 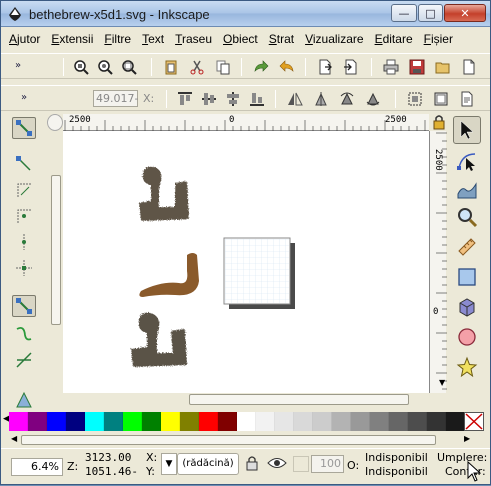 What do you see at coordinates (465, 13) in the screenshot?
I see `close-button: ✕` at bounding box center [465, 13].